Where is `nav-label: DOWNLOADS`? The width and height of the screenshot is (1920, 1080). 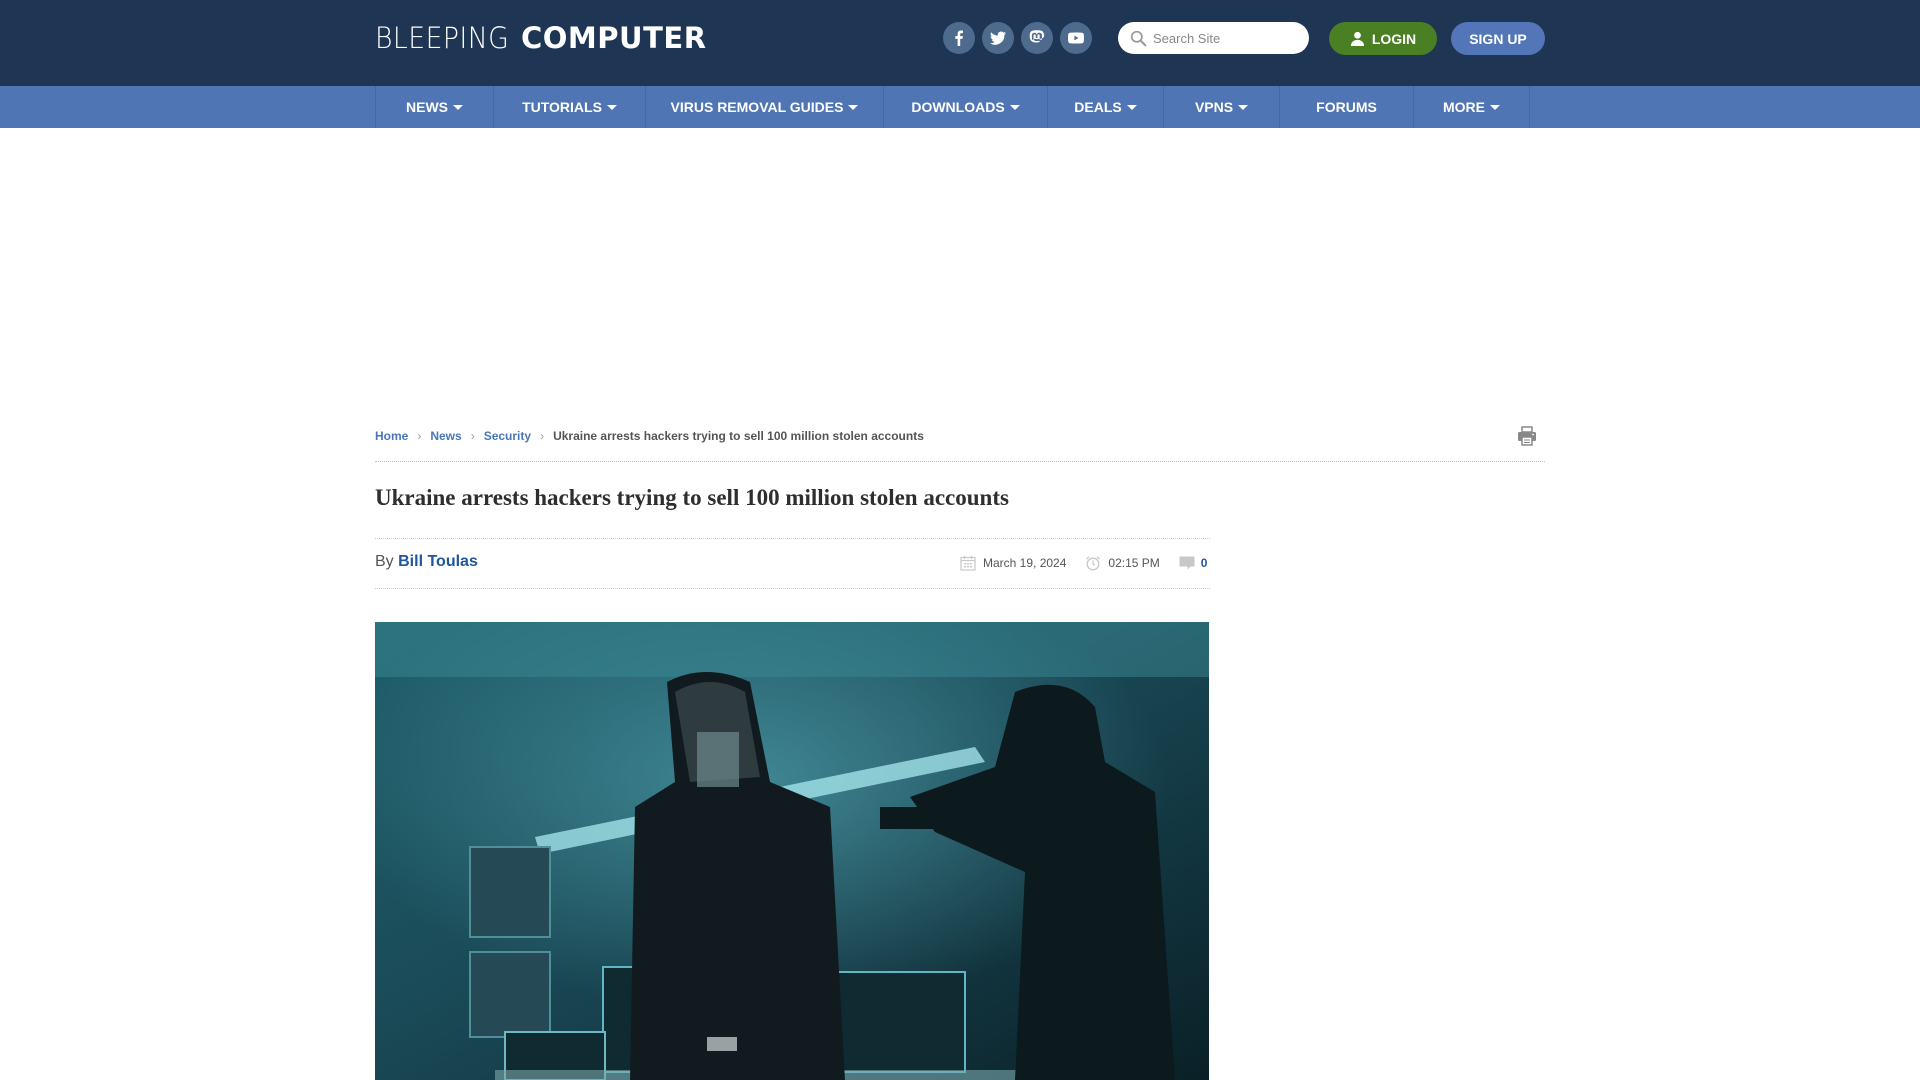
nav-label: DOWNLOADS is located at coordinates (958, 107).